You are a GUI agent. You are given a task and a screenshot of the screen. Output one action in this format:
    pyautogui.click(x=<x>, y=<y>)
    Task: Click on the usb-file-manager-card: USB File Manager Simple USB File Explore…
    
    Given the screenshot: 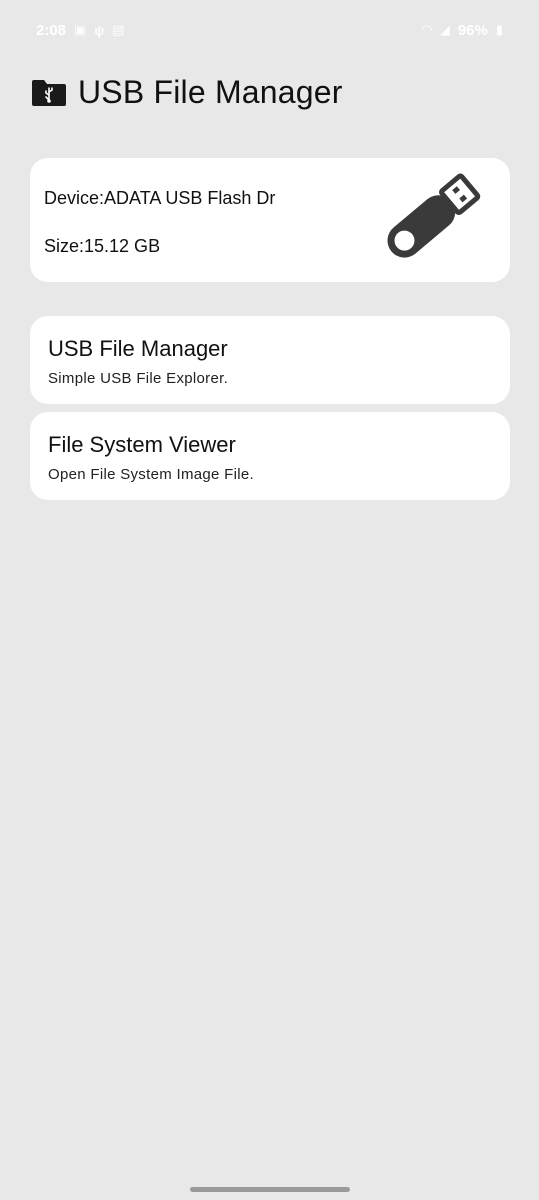 What is the action you would take?
    pyautogui.click(x=270, y=360)
    